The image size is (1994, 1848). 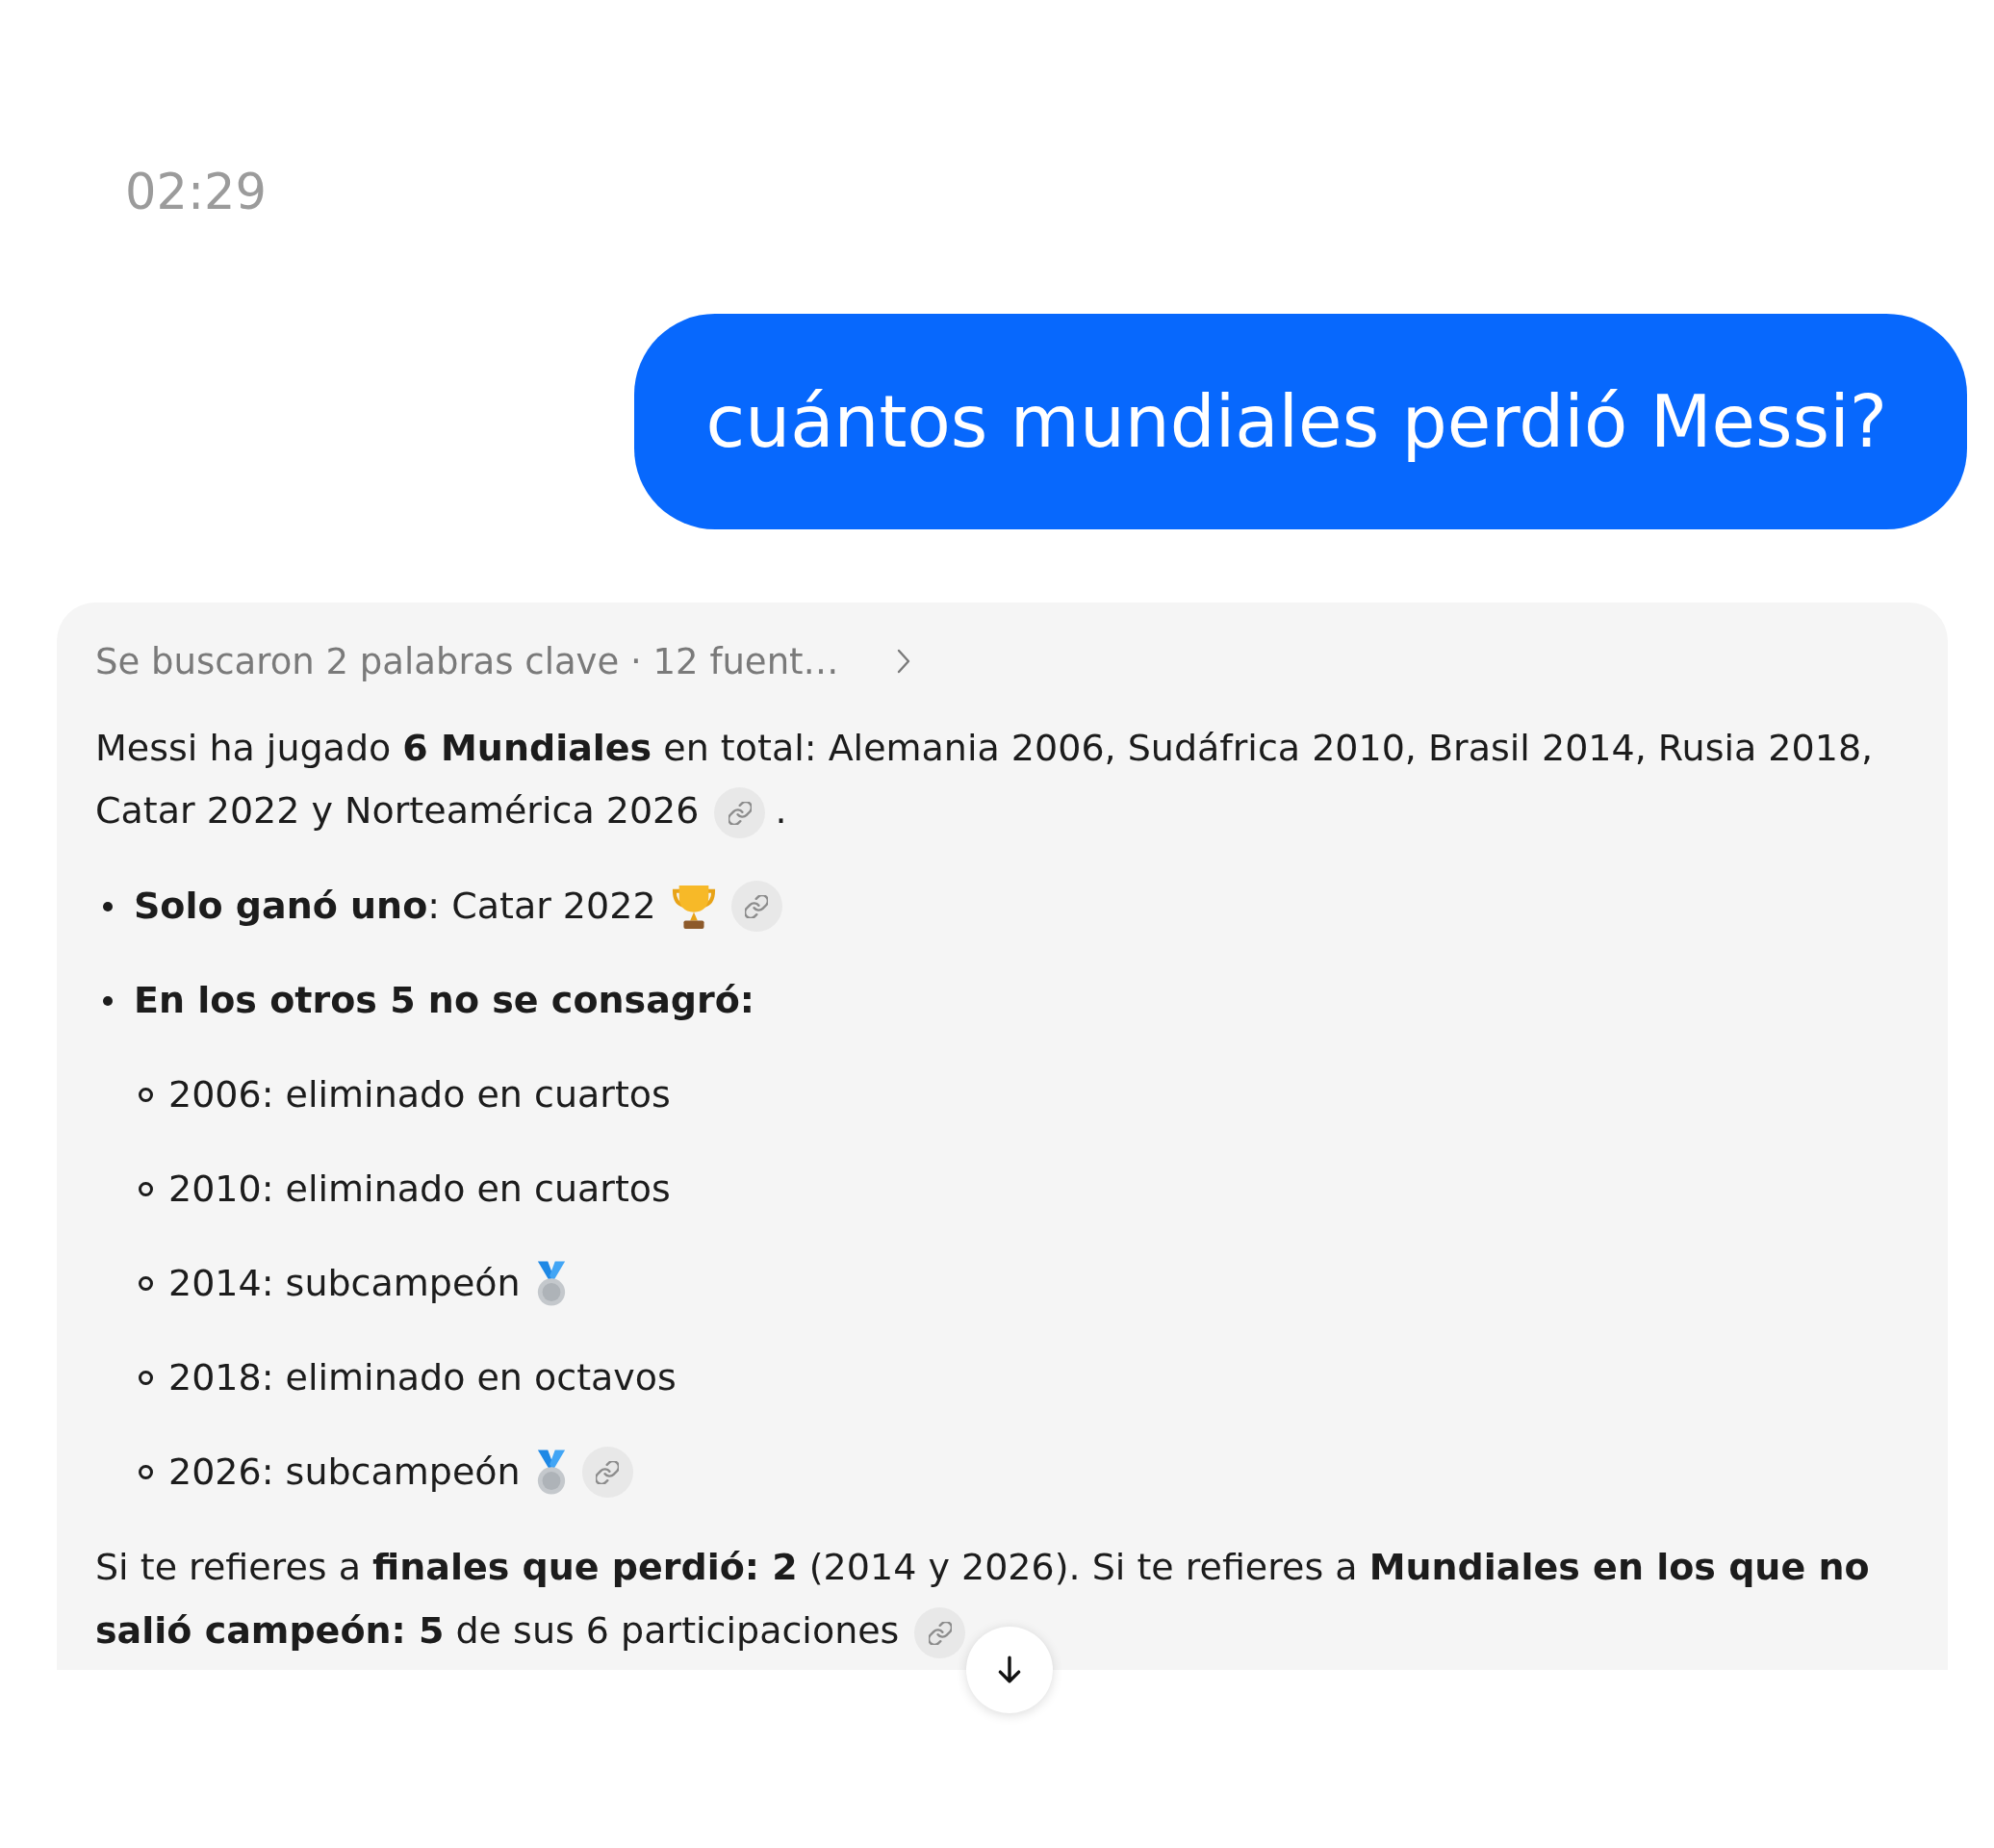 What do you see at coordinates (196, 192) in the screenshot?
I see `message-timestamp: 02:29` at bounding box center [196, 192].